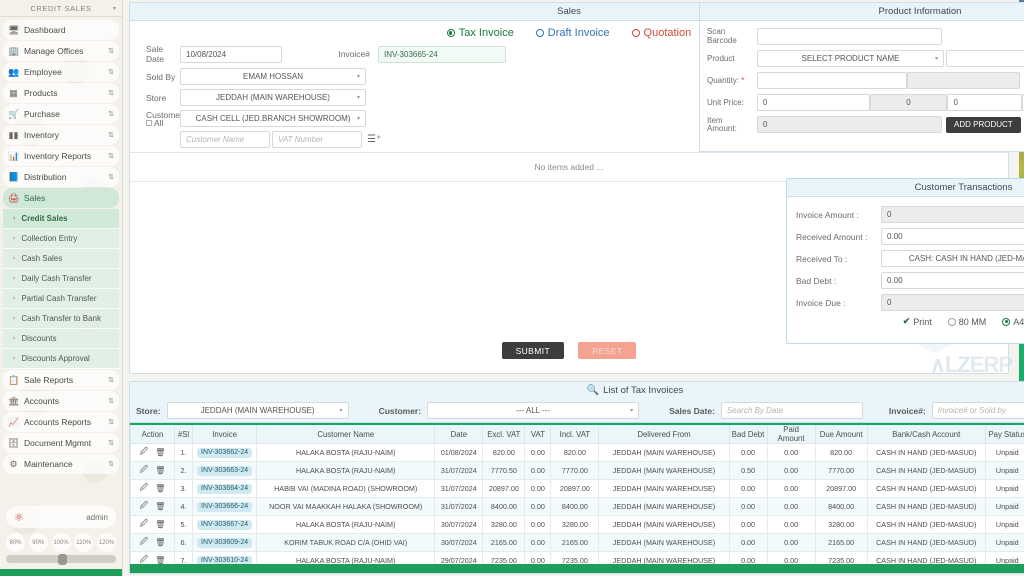 The height and width of the screenshot is (576, 1024). What do you see at coordinates (61, 422) in the screenshot?
I see `sidebar-item-accounts-reports: 📈 Accounts Reports ⇅` at bounding box center [61, 422].